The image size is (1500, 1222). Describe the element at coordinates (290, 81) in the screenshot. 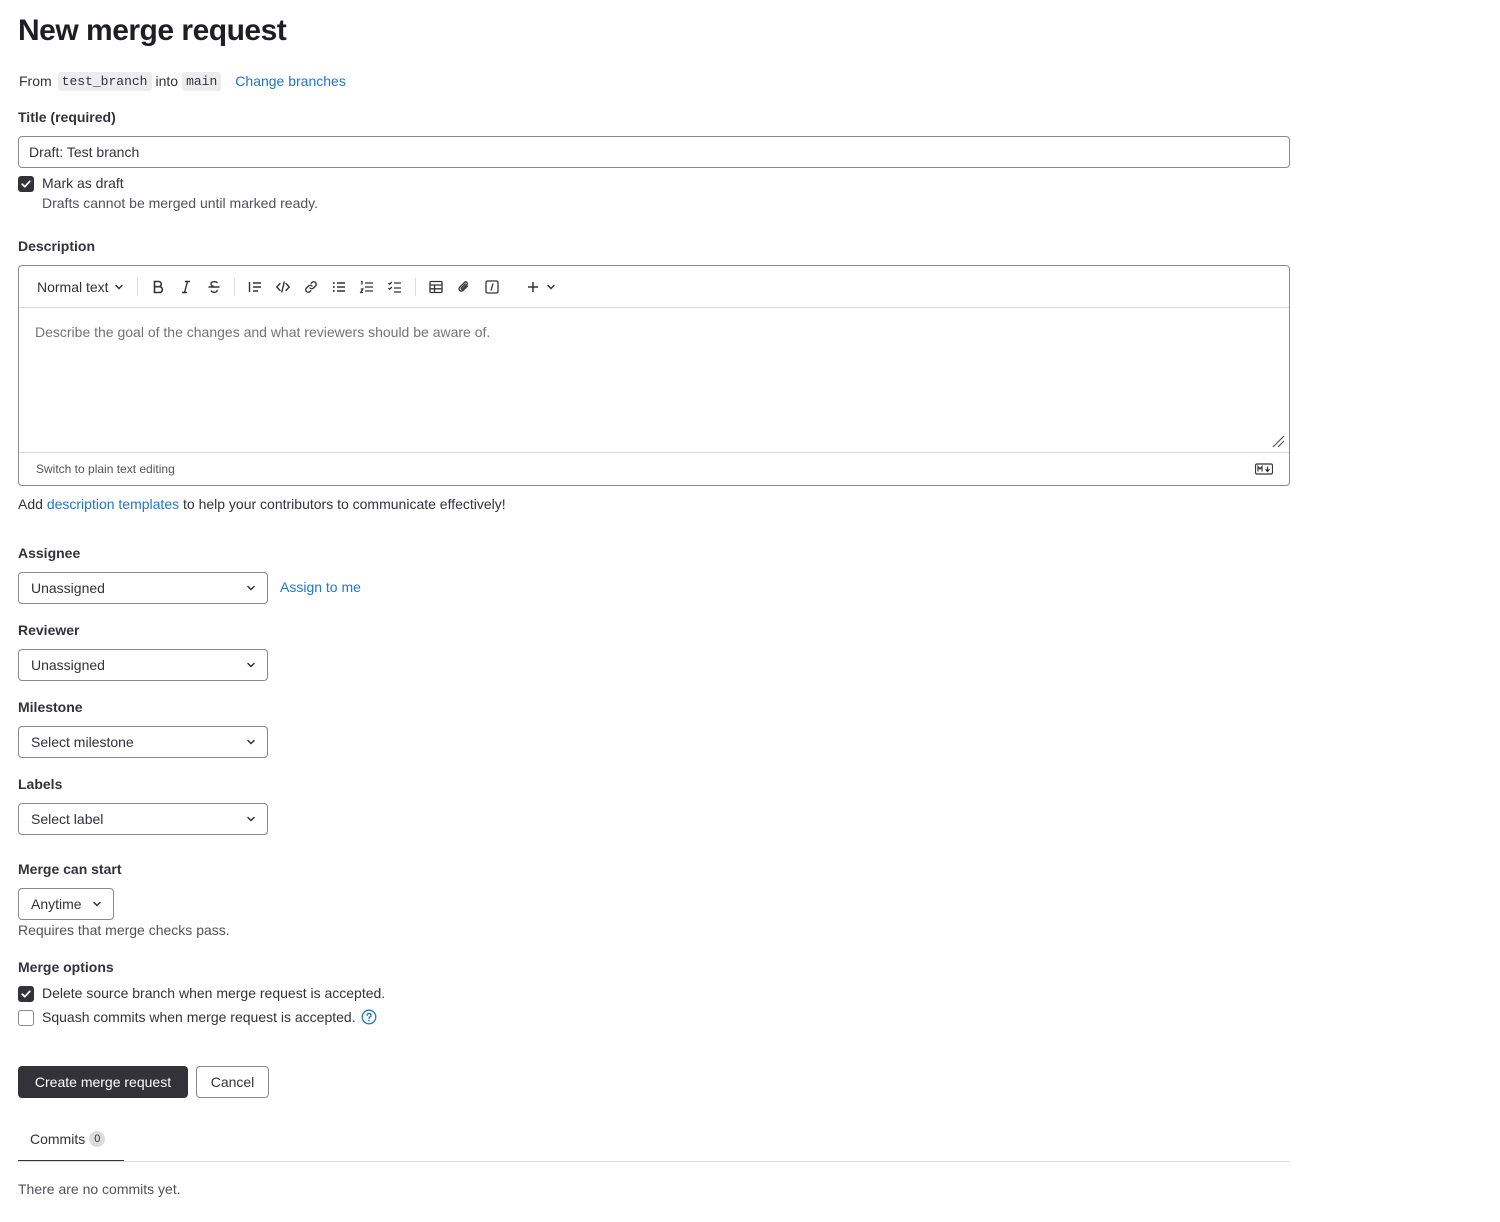

I see `change-branches-link: Change branches` at that location.